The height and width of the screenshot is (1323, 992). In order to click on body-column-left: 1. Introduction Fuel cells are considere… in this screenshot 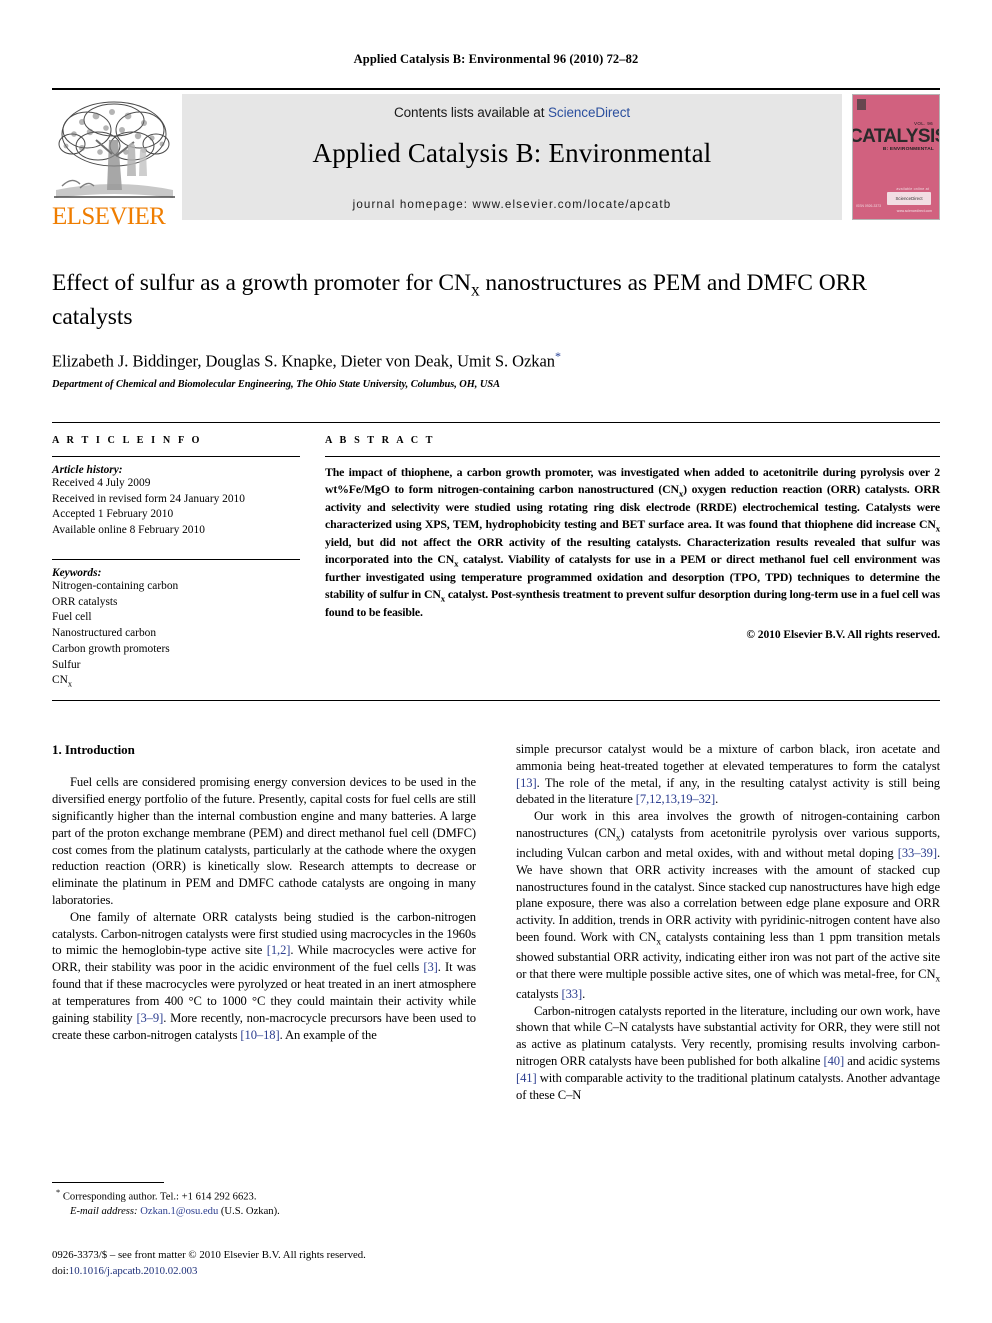, I will do `click(264, 922)`.